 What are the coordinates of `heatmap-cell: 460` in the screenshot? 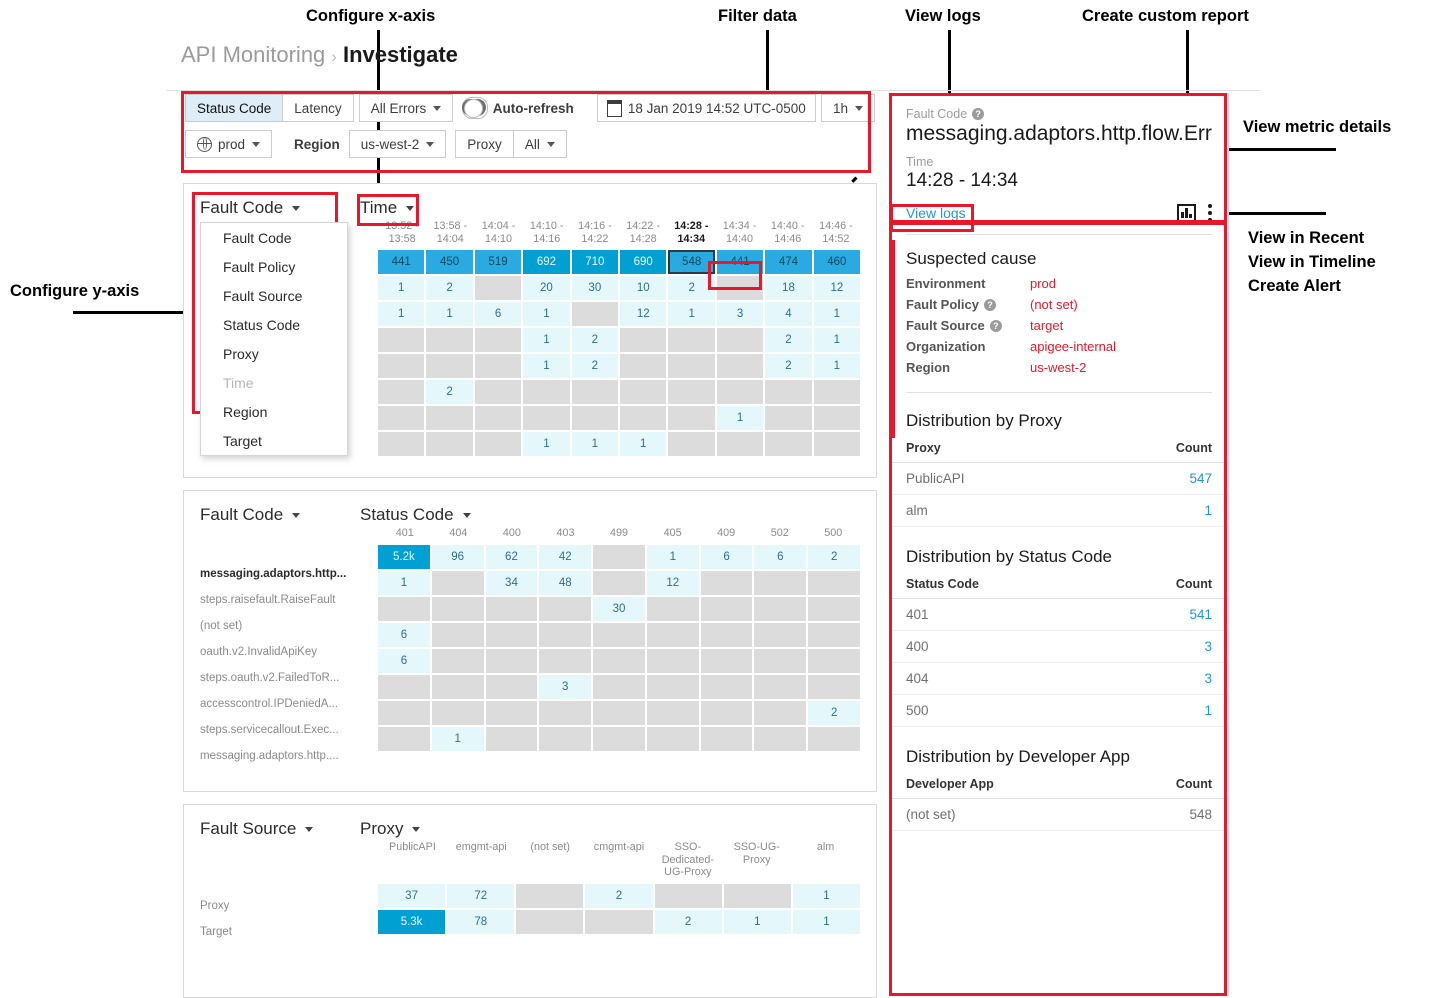 It's located at (837, 262).